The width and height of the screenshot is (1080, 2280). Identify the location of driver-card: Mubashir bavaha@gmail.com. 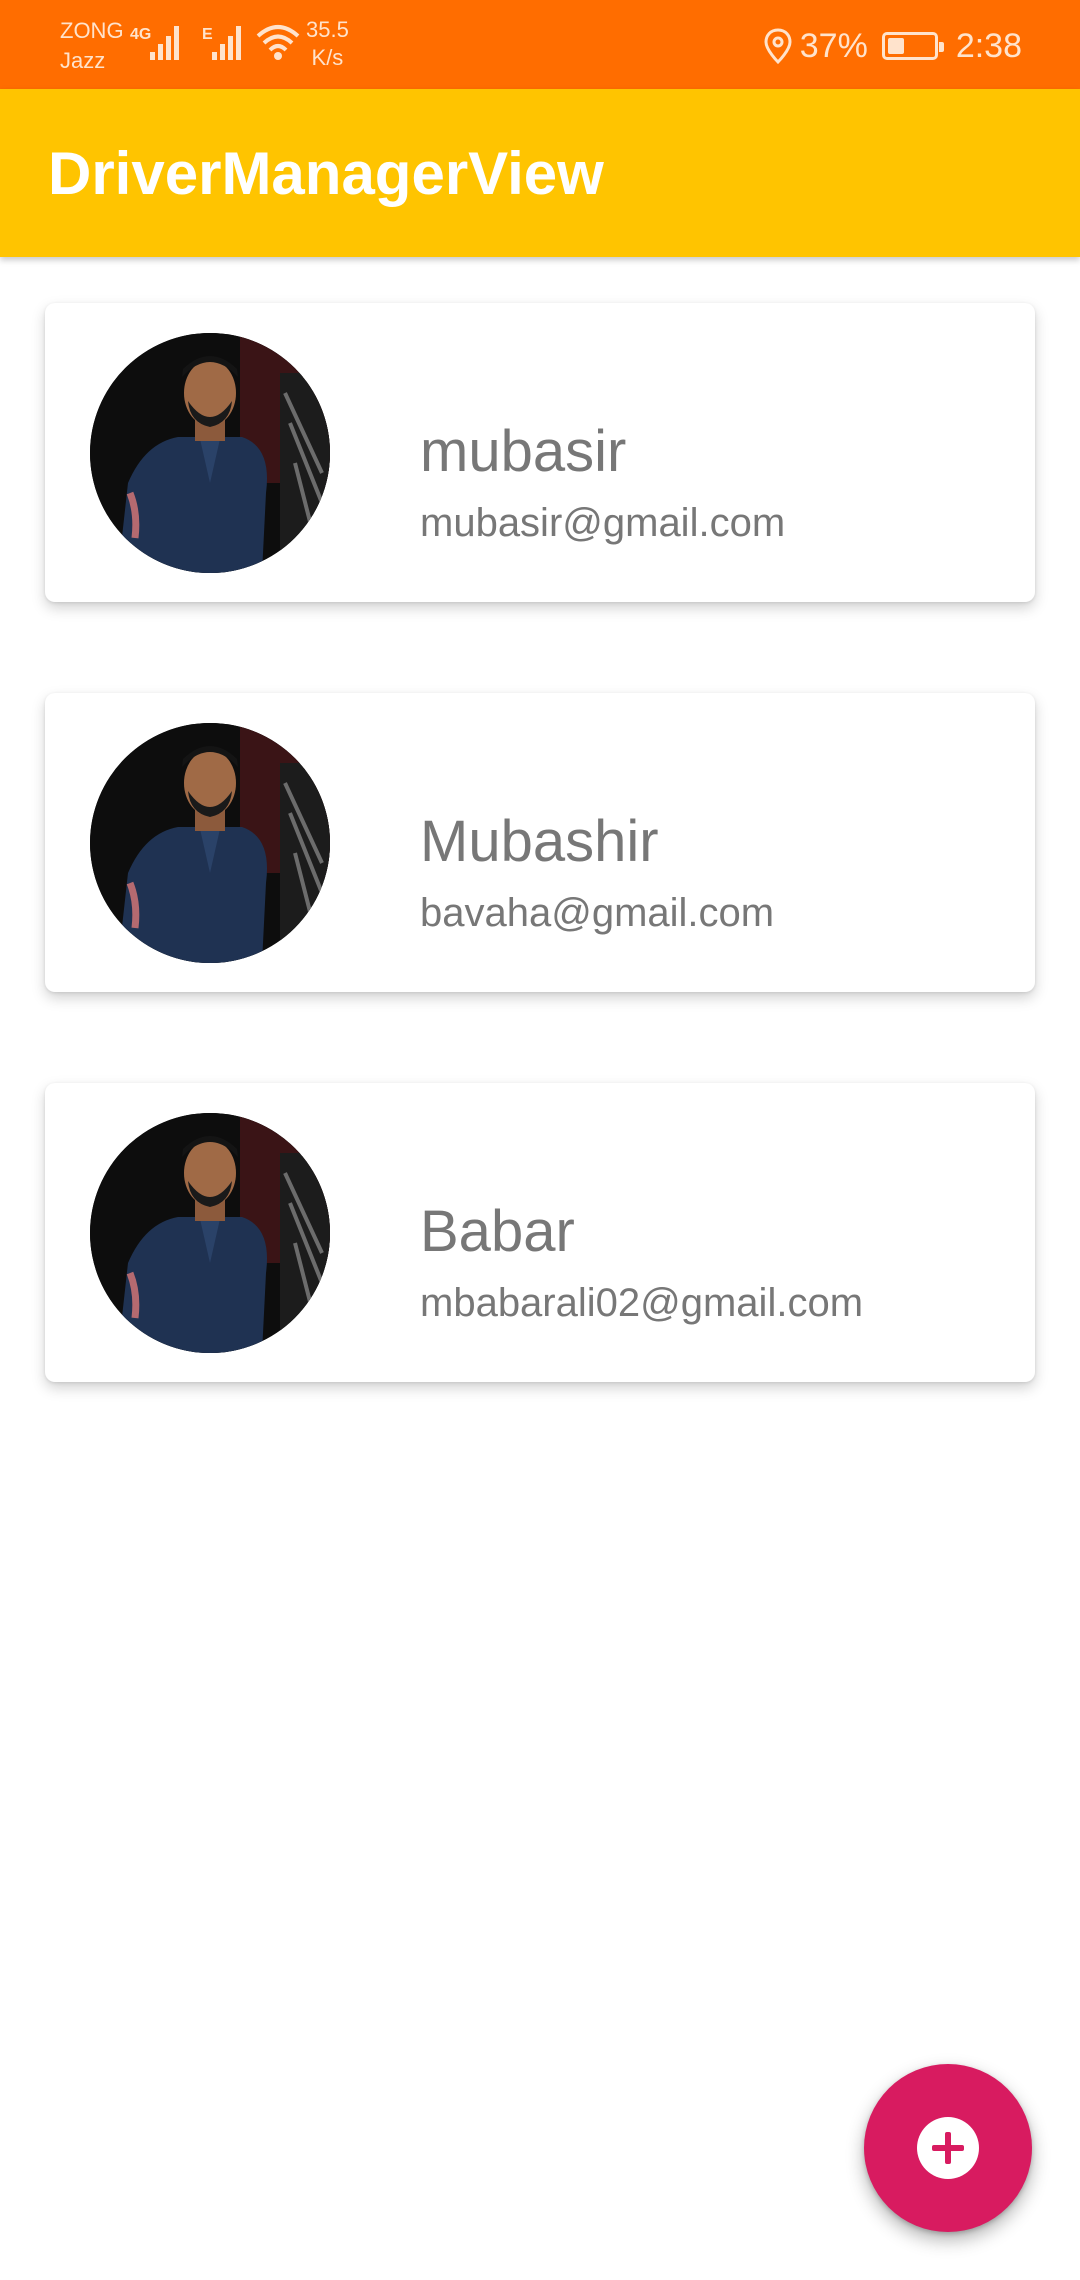
(540, 842).